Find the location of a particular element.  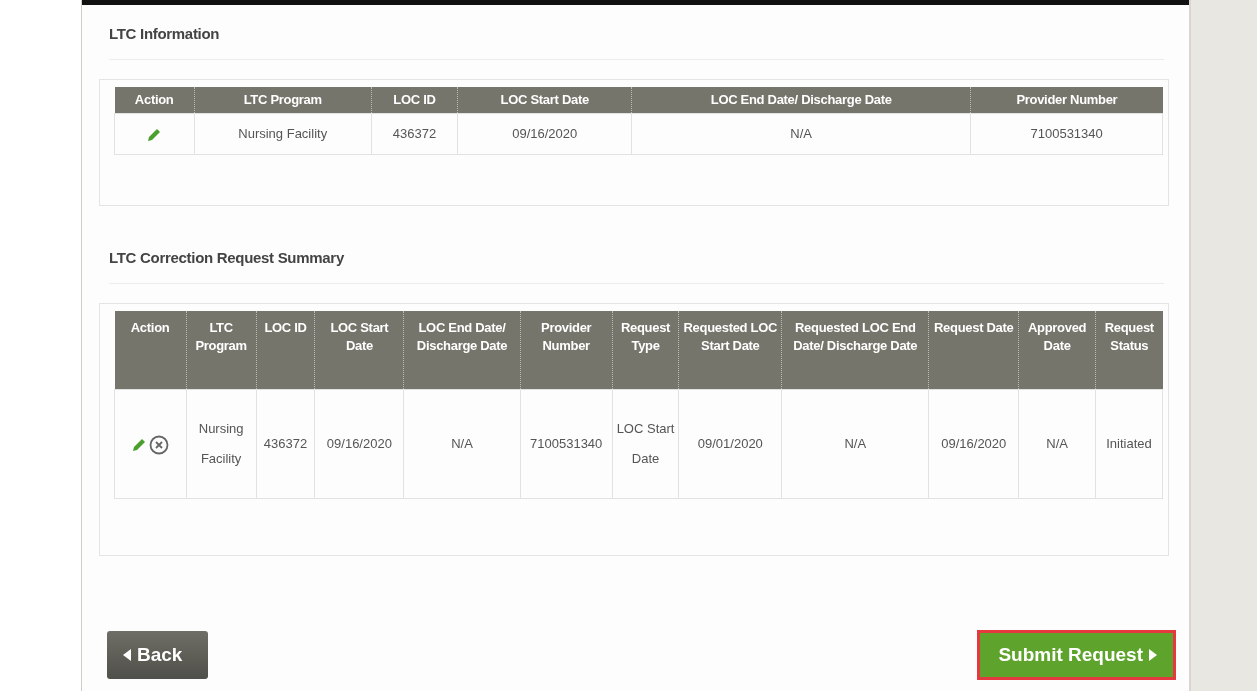

table-cell: 09/01/2020 is located at coordinates (730, 444).